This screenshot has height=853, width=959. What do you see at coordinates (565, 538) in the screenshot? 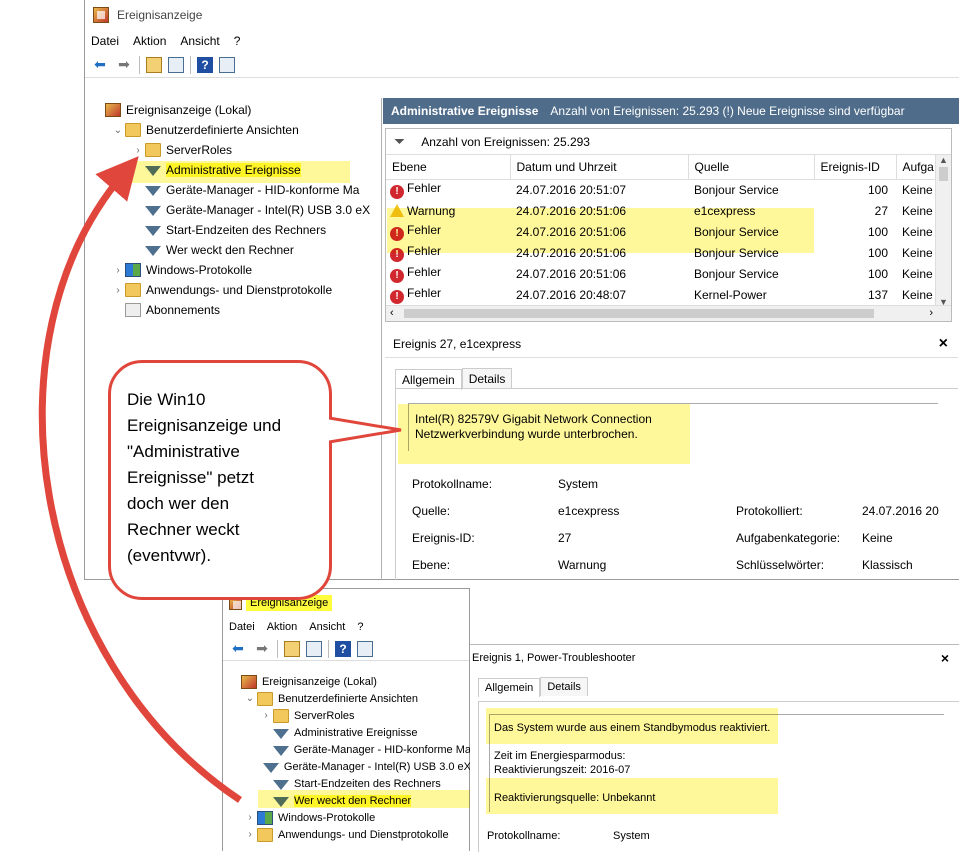
I see `field-eid: 27` at bounding box center [565, 538].